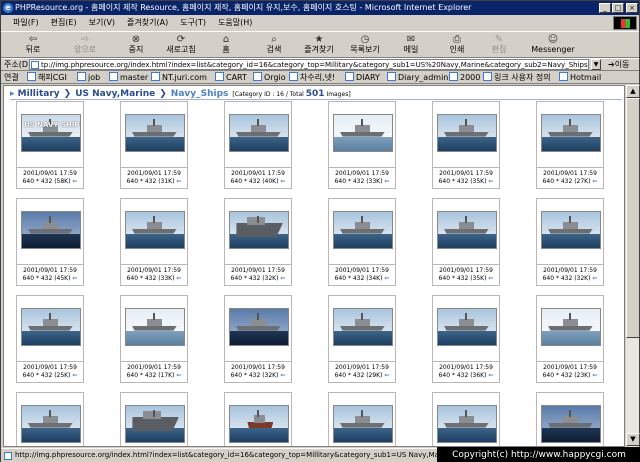 Image resolution: width=640 pixels, height=462 pixels. I want to click on thumbnail-card: 2001/09/01 17:59 640 * 432 (17K) ⇐, so click(154, 339).